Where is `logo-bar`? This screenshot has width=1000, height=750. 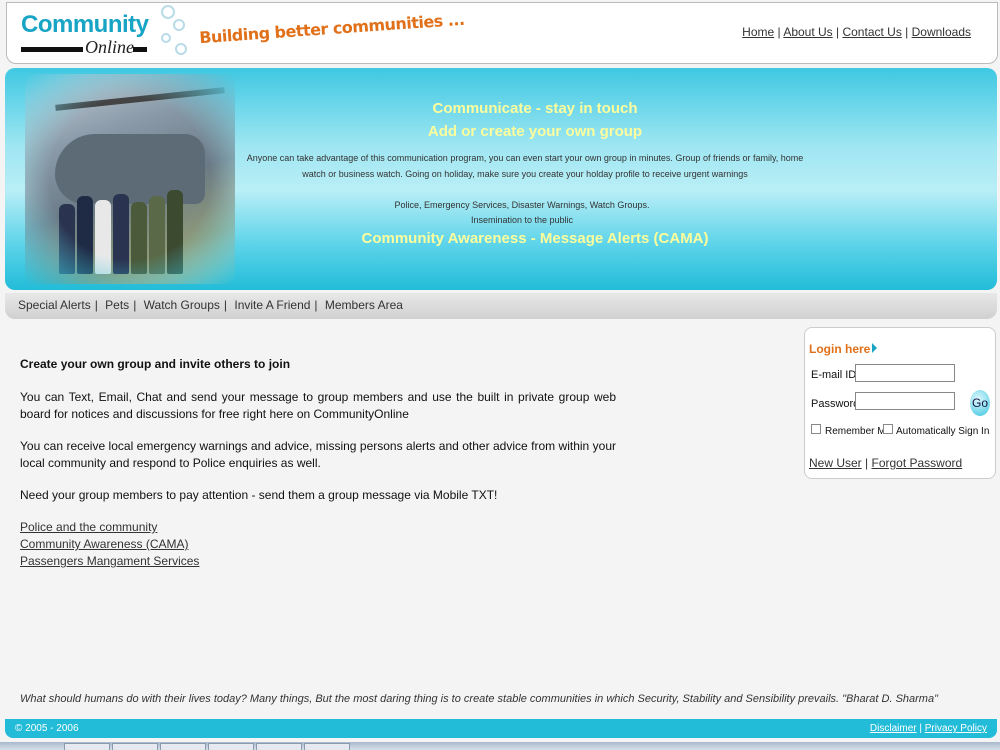
logo-bar is located at coordinates (52, 49).